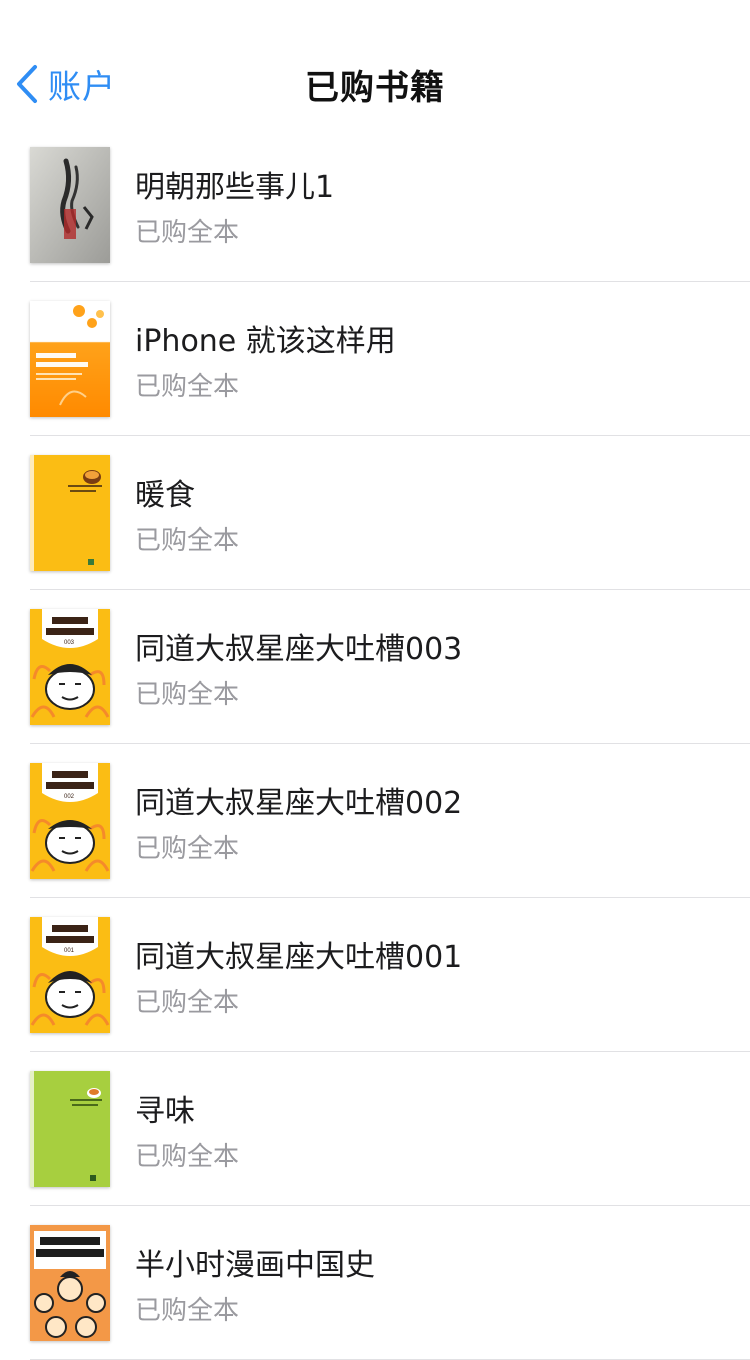 The image size is (750, 1360). I want to click on book-row-tongdao-003: 003 同道大叔星座大吐槽003 已购全本, so click(375, 667).